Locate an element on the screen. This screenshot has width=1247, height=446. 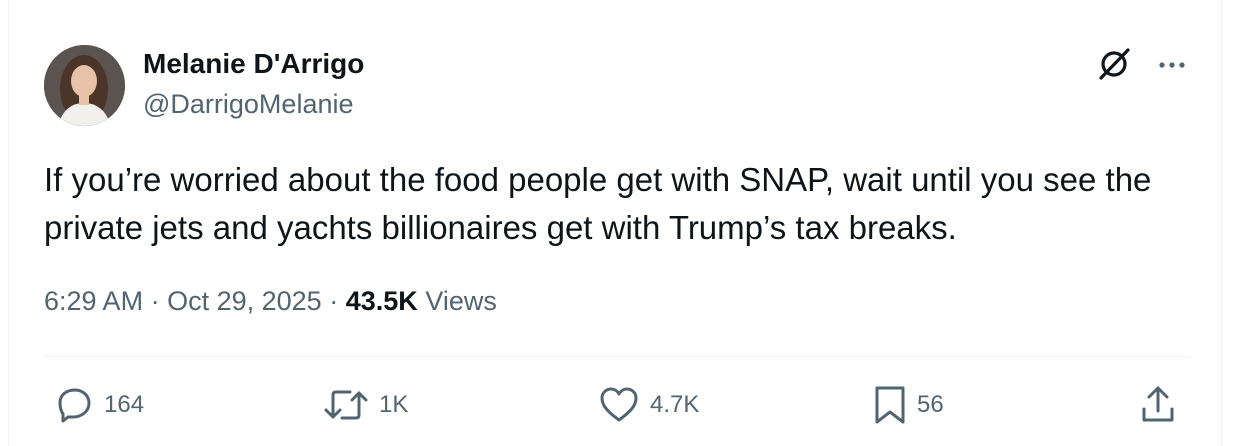
action-bar: 164 1K 4.7K 56 is located at coordinates (623, 405).